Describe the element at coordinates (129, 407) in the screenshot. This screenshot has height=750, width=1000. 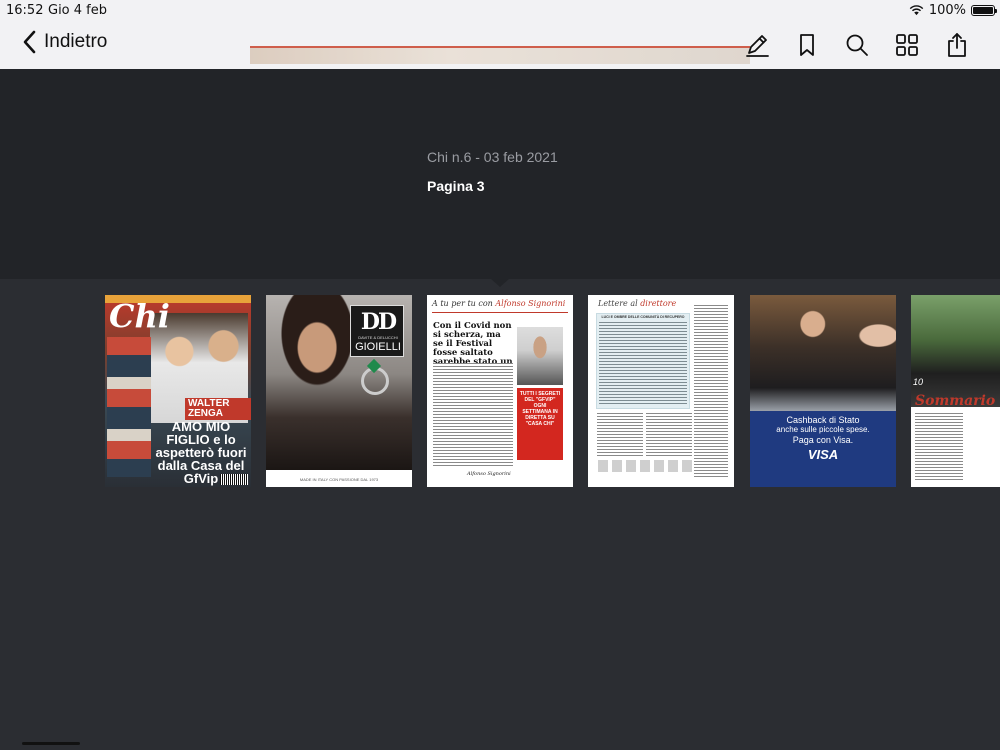
I see `cover-side-stories` at that location.